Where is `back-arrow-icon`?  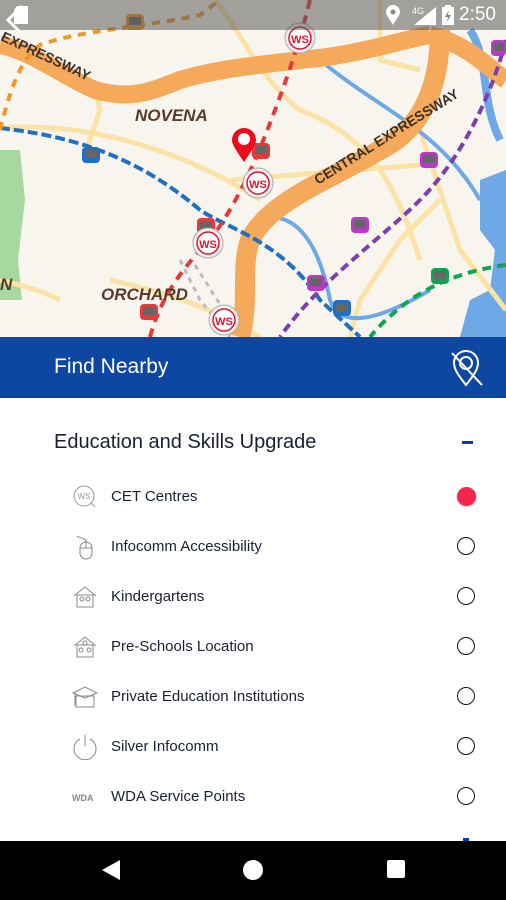 back-arrow-icon is located at coordinates (15, 20).